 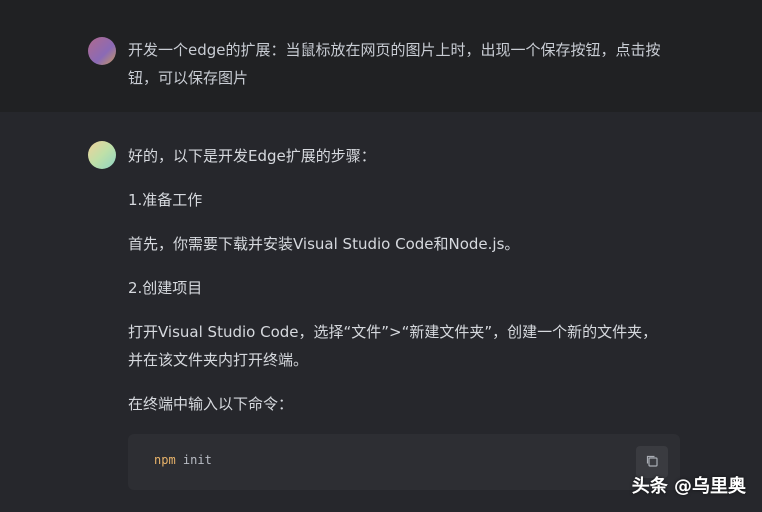 What do you see at coordinates (165, 460) in the screenshot?
I see `code-command: npm` at bounding box center [165, 460].